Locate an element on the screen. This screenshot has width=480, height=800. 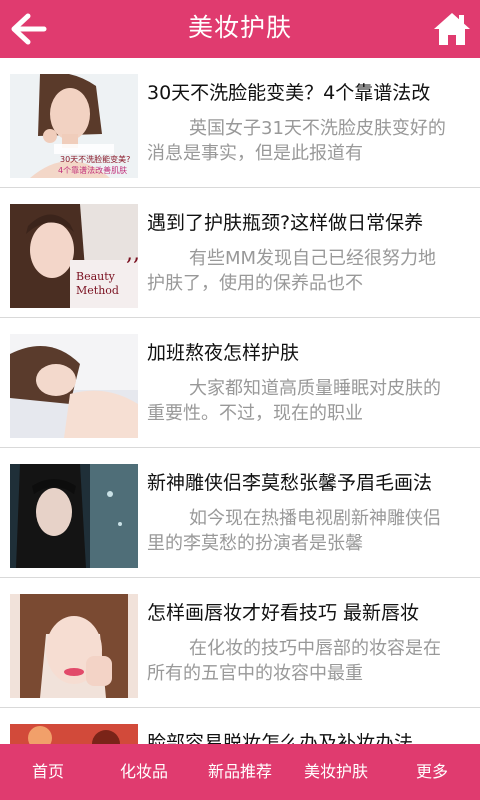
article-description: 有些MM发现自己已经很努力地护肤了，使用的保养品也不 is located at coordinates (292, 271).